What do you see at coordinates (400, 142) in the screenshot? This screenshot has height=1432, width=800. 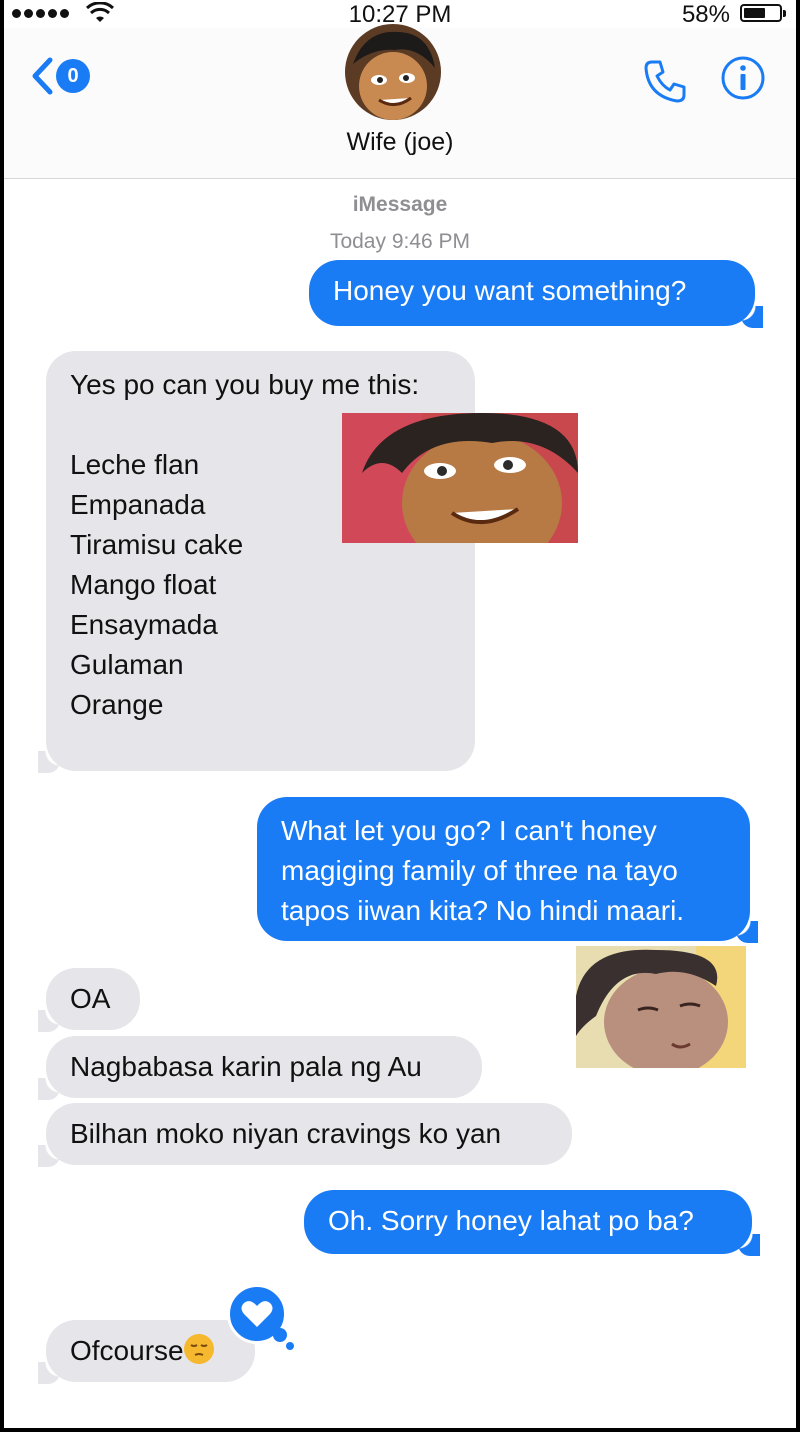 I see `contact-name: Wife (joe)` at bounding box center [400, 142].